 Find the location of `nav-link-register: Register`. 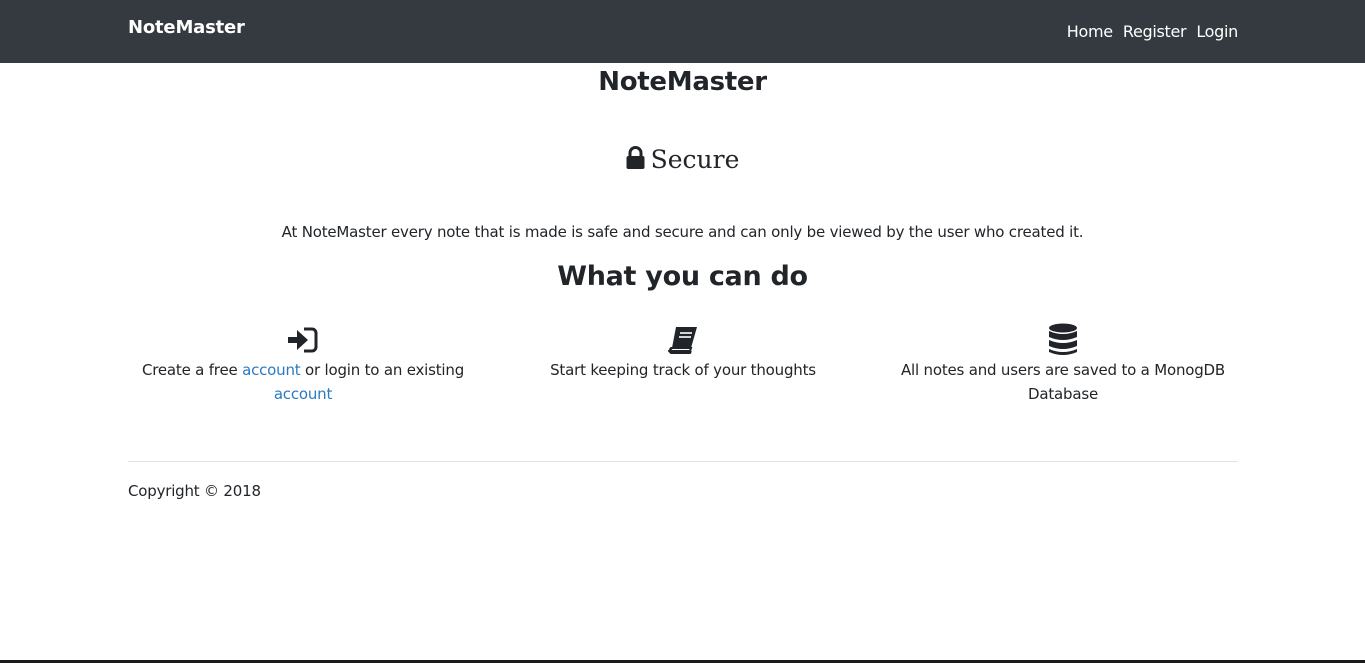

nav-link-register: Register is located at coordinates (1155, 32).